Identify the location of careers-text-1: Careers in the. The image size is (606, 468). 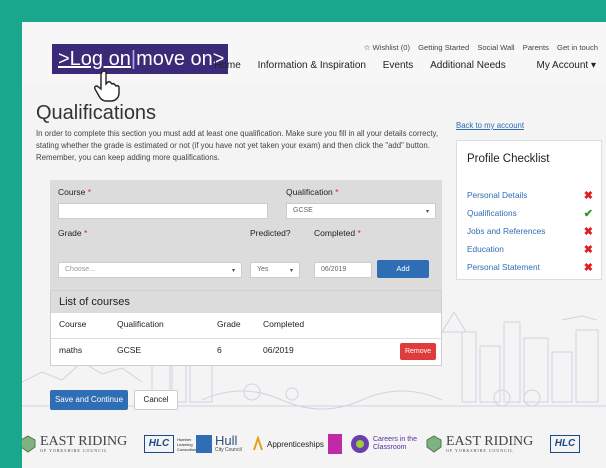
(395, 439).